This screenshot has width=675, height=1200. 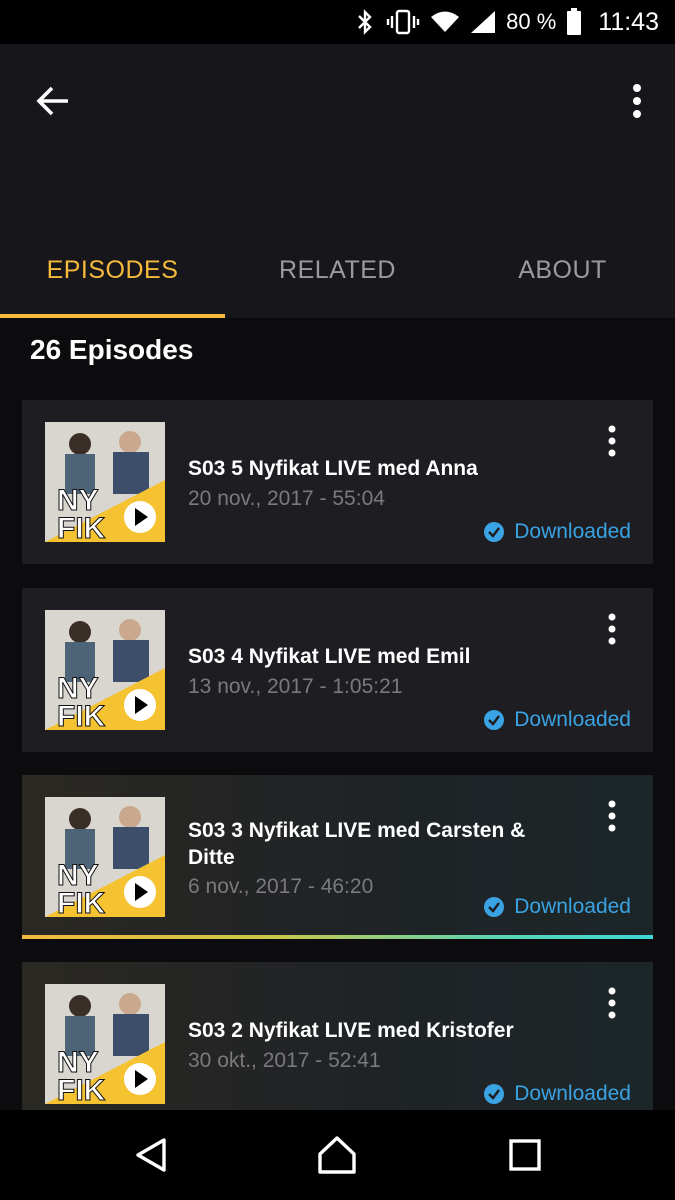 I want to click on home-icon, so click(x=337, y=1155).